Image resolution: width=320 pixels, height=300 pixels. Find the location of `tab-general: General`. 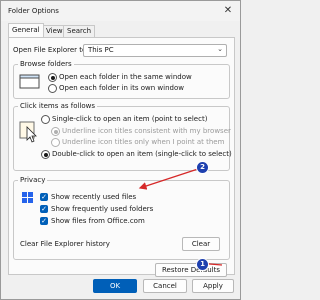

tab-general: General is located at coordinates (26, 30).